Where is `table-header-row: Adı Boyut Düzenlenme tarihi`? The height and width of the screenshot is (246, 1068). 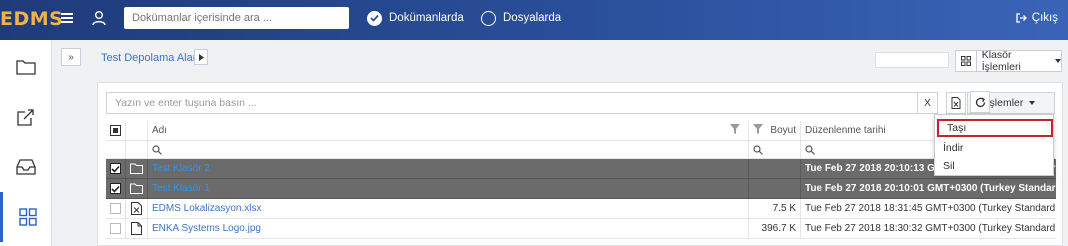 table-header-row: Adı Boyut Düzenlenme tarihi is located at coordinates (581, 131).